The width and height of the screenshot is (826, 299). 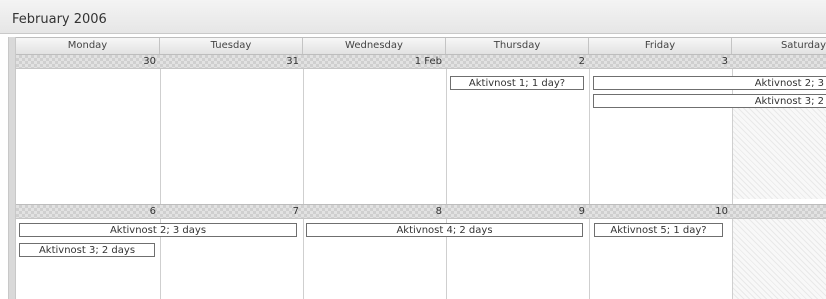 What do you see at coordinates (517, 46) in the screenshot?
I see `weekday-thursday: Thursday` at bounding box center [517, 46].